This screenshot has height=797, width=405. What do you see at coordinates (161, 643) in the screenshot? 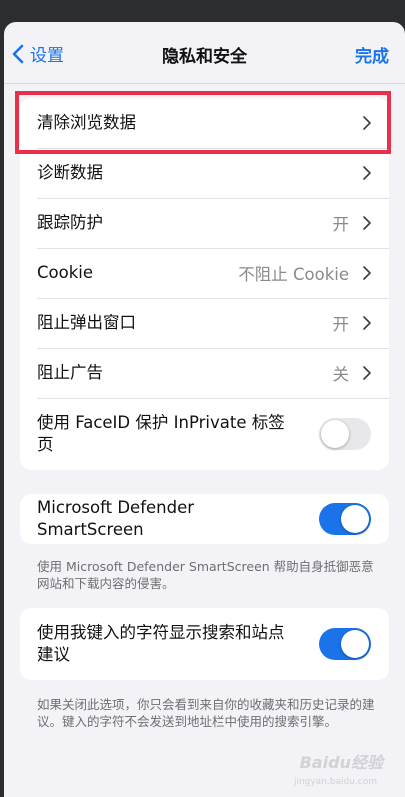
I see `row-label: 使用我键入的字符显示搜索和站点建议` at bounding box center [161, 643].